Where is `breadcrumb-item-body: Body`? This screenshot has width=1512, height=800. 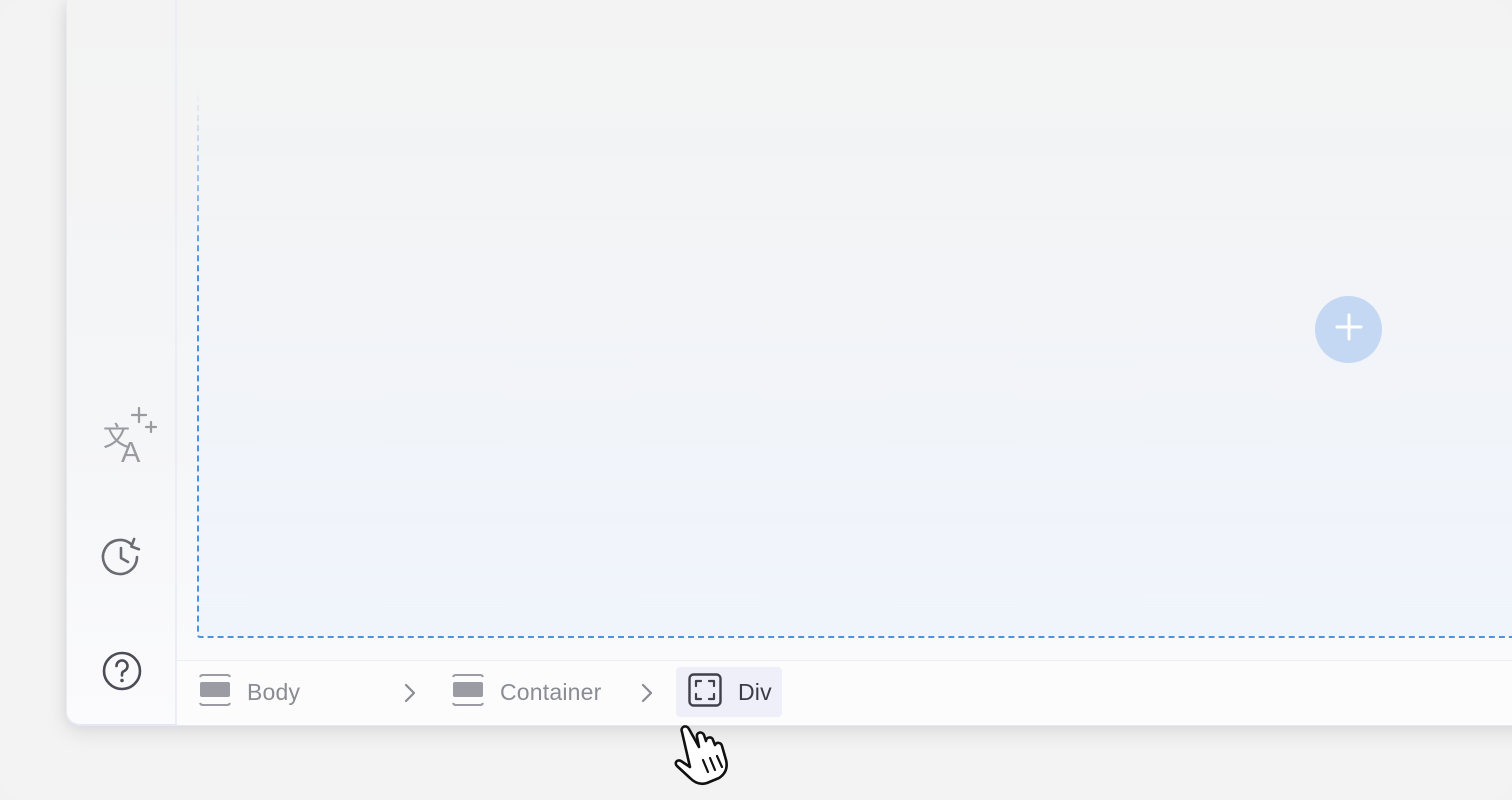
breadcrumb-item-body: Body is located at coordinates (249, 692).